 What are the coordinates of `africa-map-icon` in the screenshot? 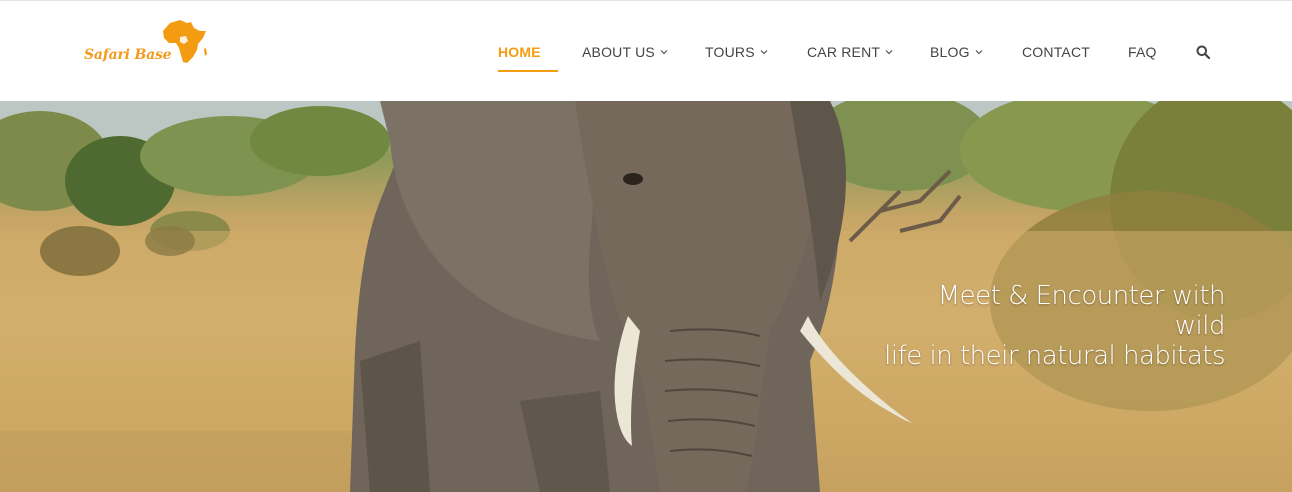 It's located at (185, 41).